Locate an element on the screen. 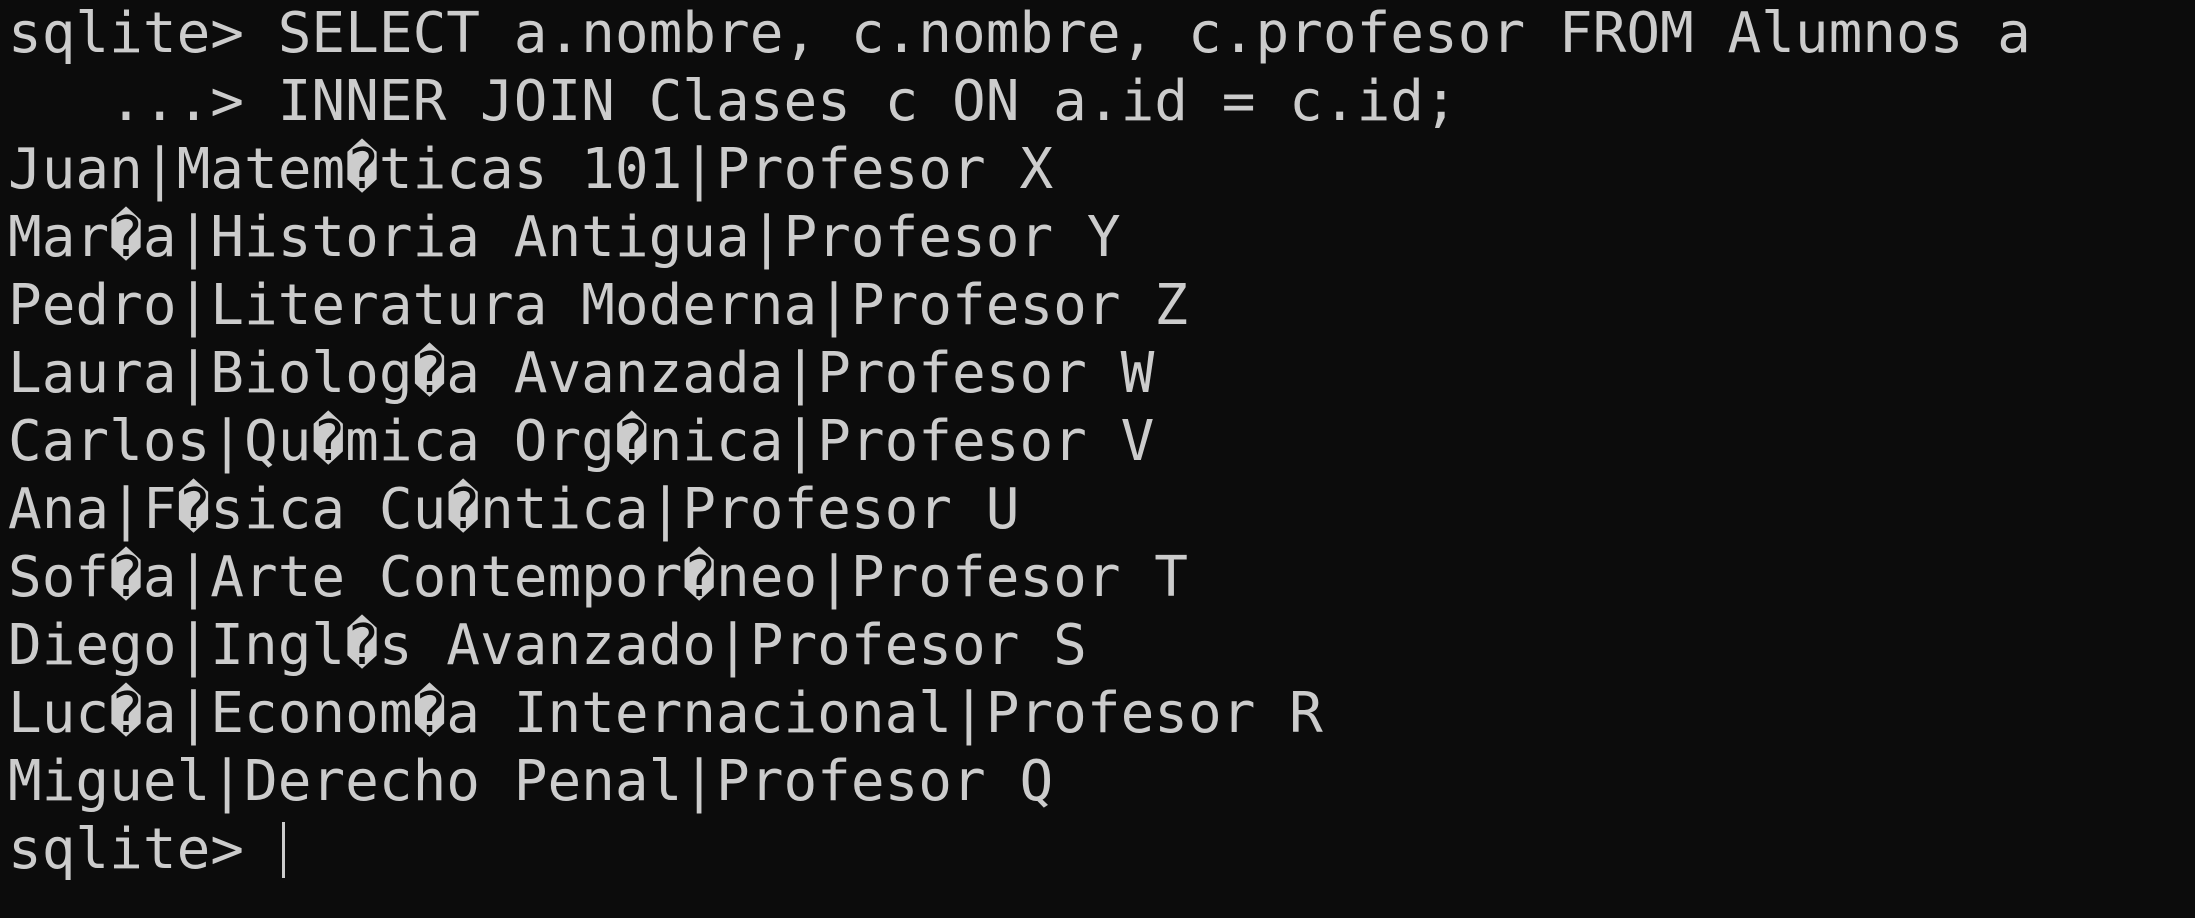 The image size is (2195, 918). result-row: Carlos|Qu�mica Org�nica|Profesor V is located at coordinates (581, 441).